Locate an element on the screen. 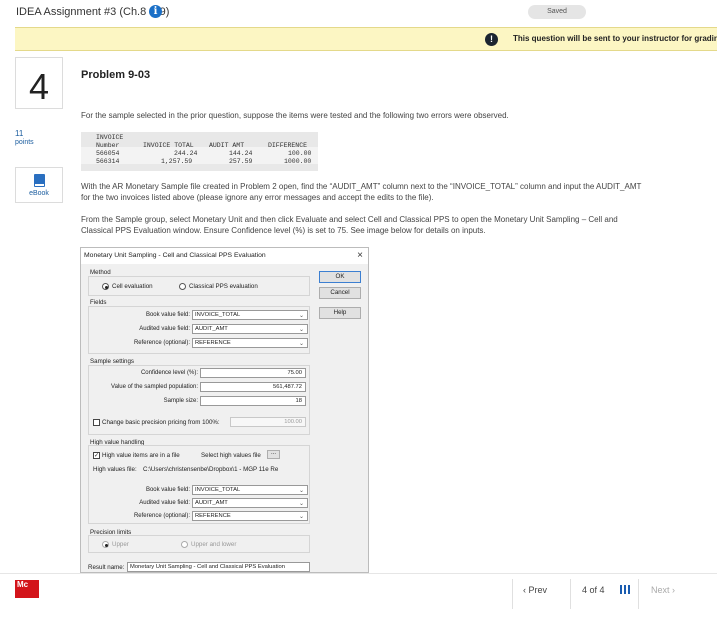 This screenshot has height=630, width=717. population-input: 561,487.72 is located at coordinates (253, 387).